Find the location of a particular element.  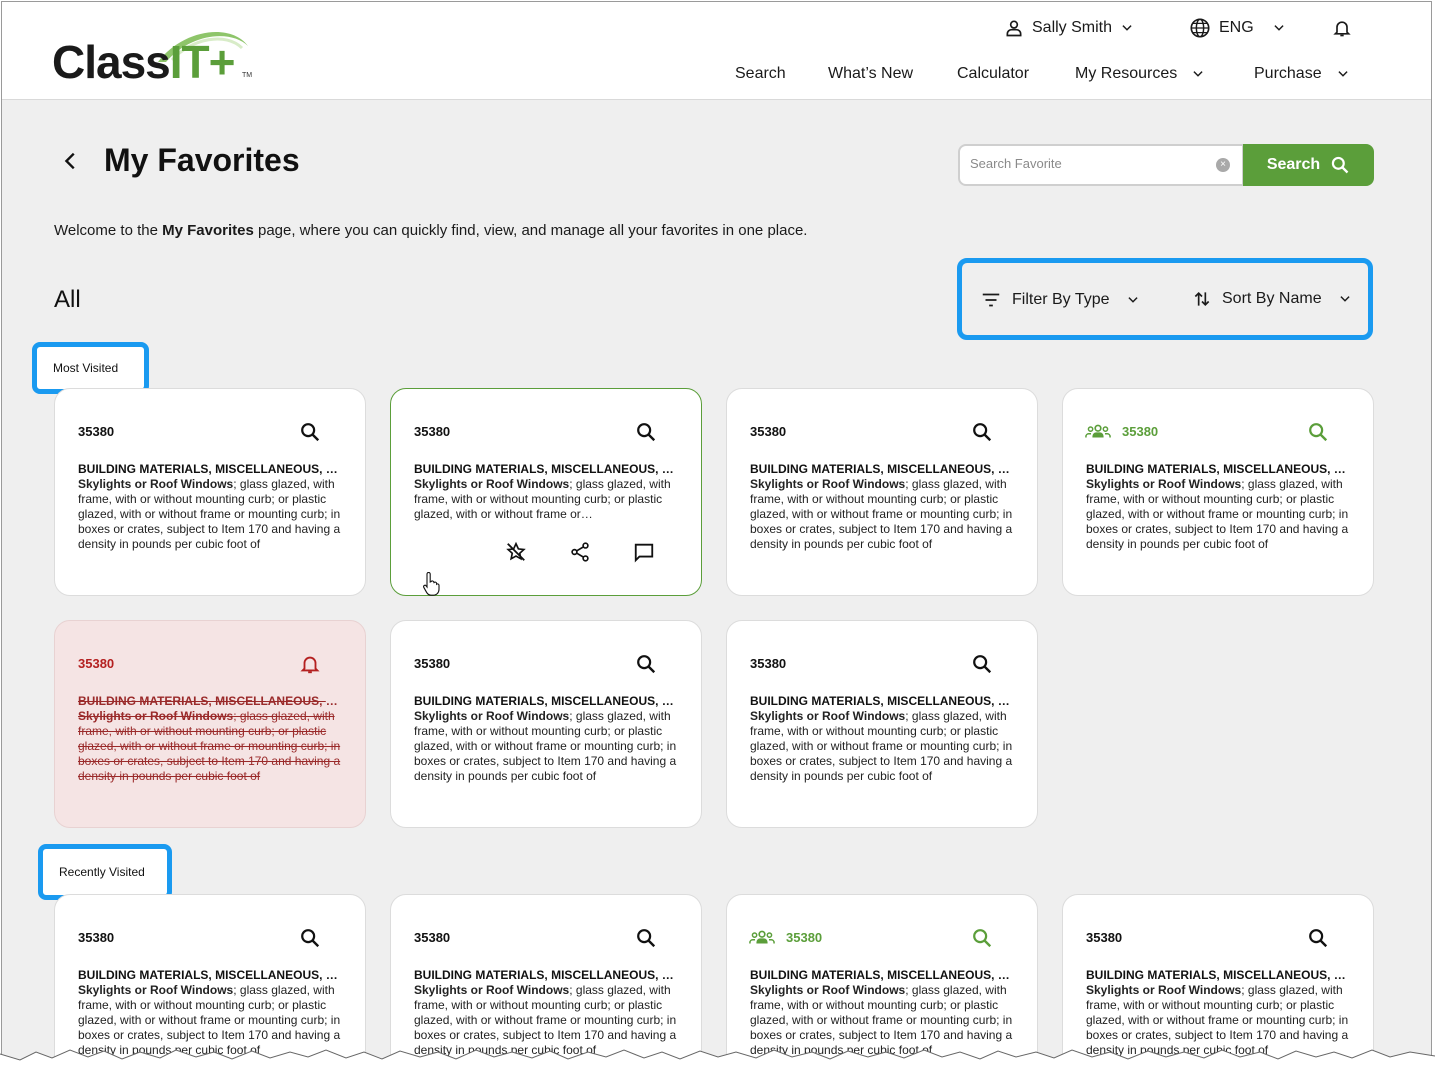

filter-by-type-dropdown: Filter By Type is located at coordinates (1060, 300).